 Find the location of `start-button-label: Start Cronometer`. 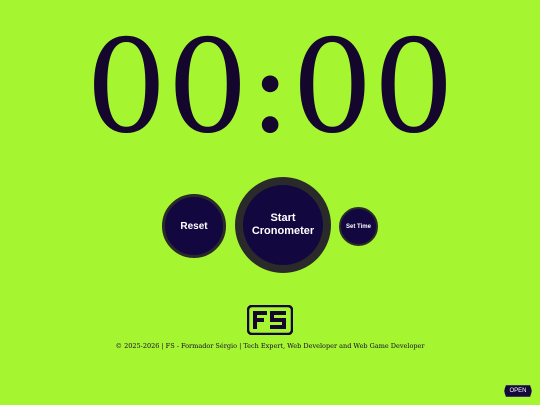

start-button-label: Start Cronometer is located at coordinates (283, 224).